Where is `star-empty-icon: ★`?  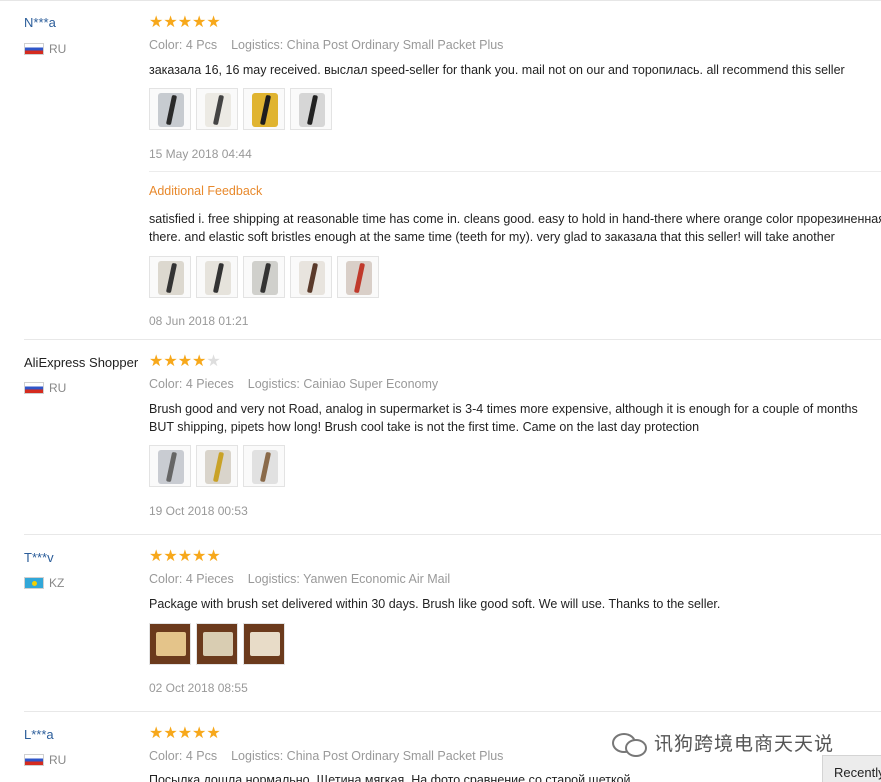
star-empty-icon: ★ is located at coordinates (213, 361).